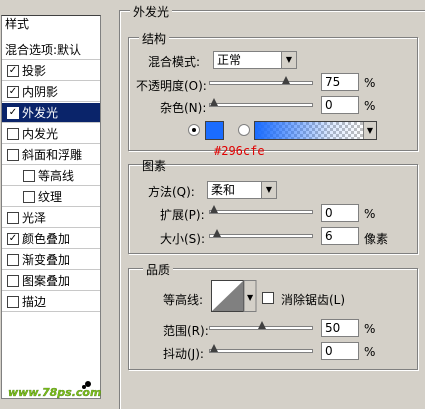  Describe the element at coordinates (183, 239) in the screenshot. I see `size-label: 大小(S):` at that location.